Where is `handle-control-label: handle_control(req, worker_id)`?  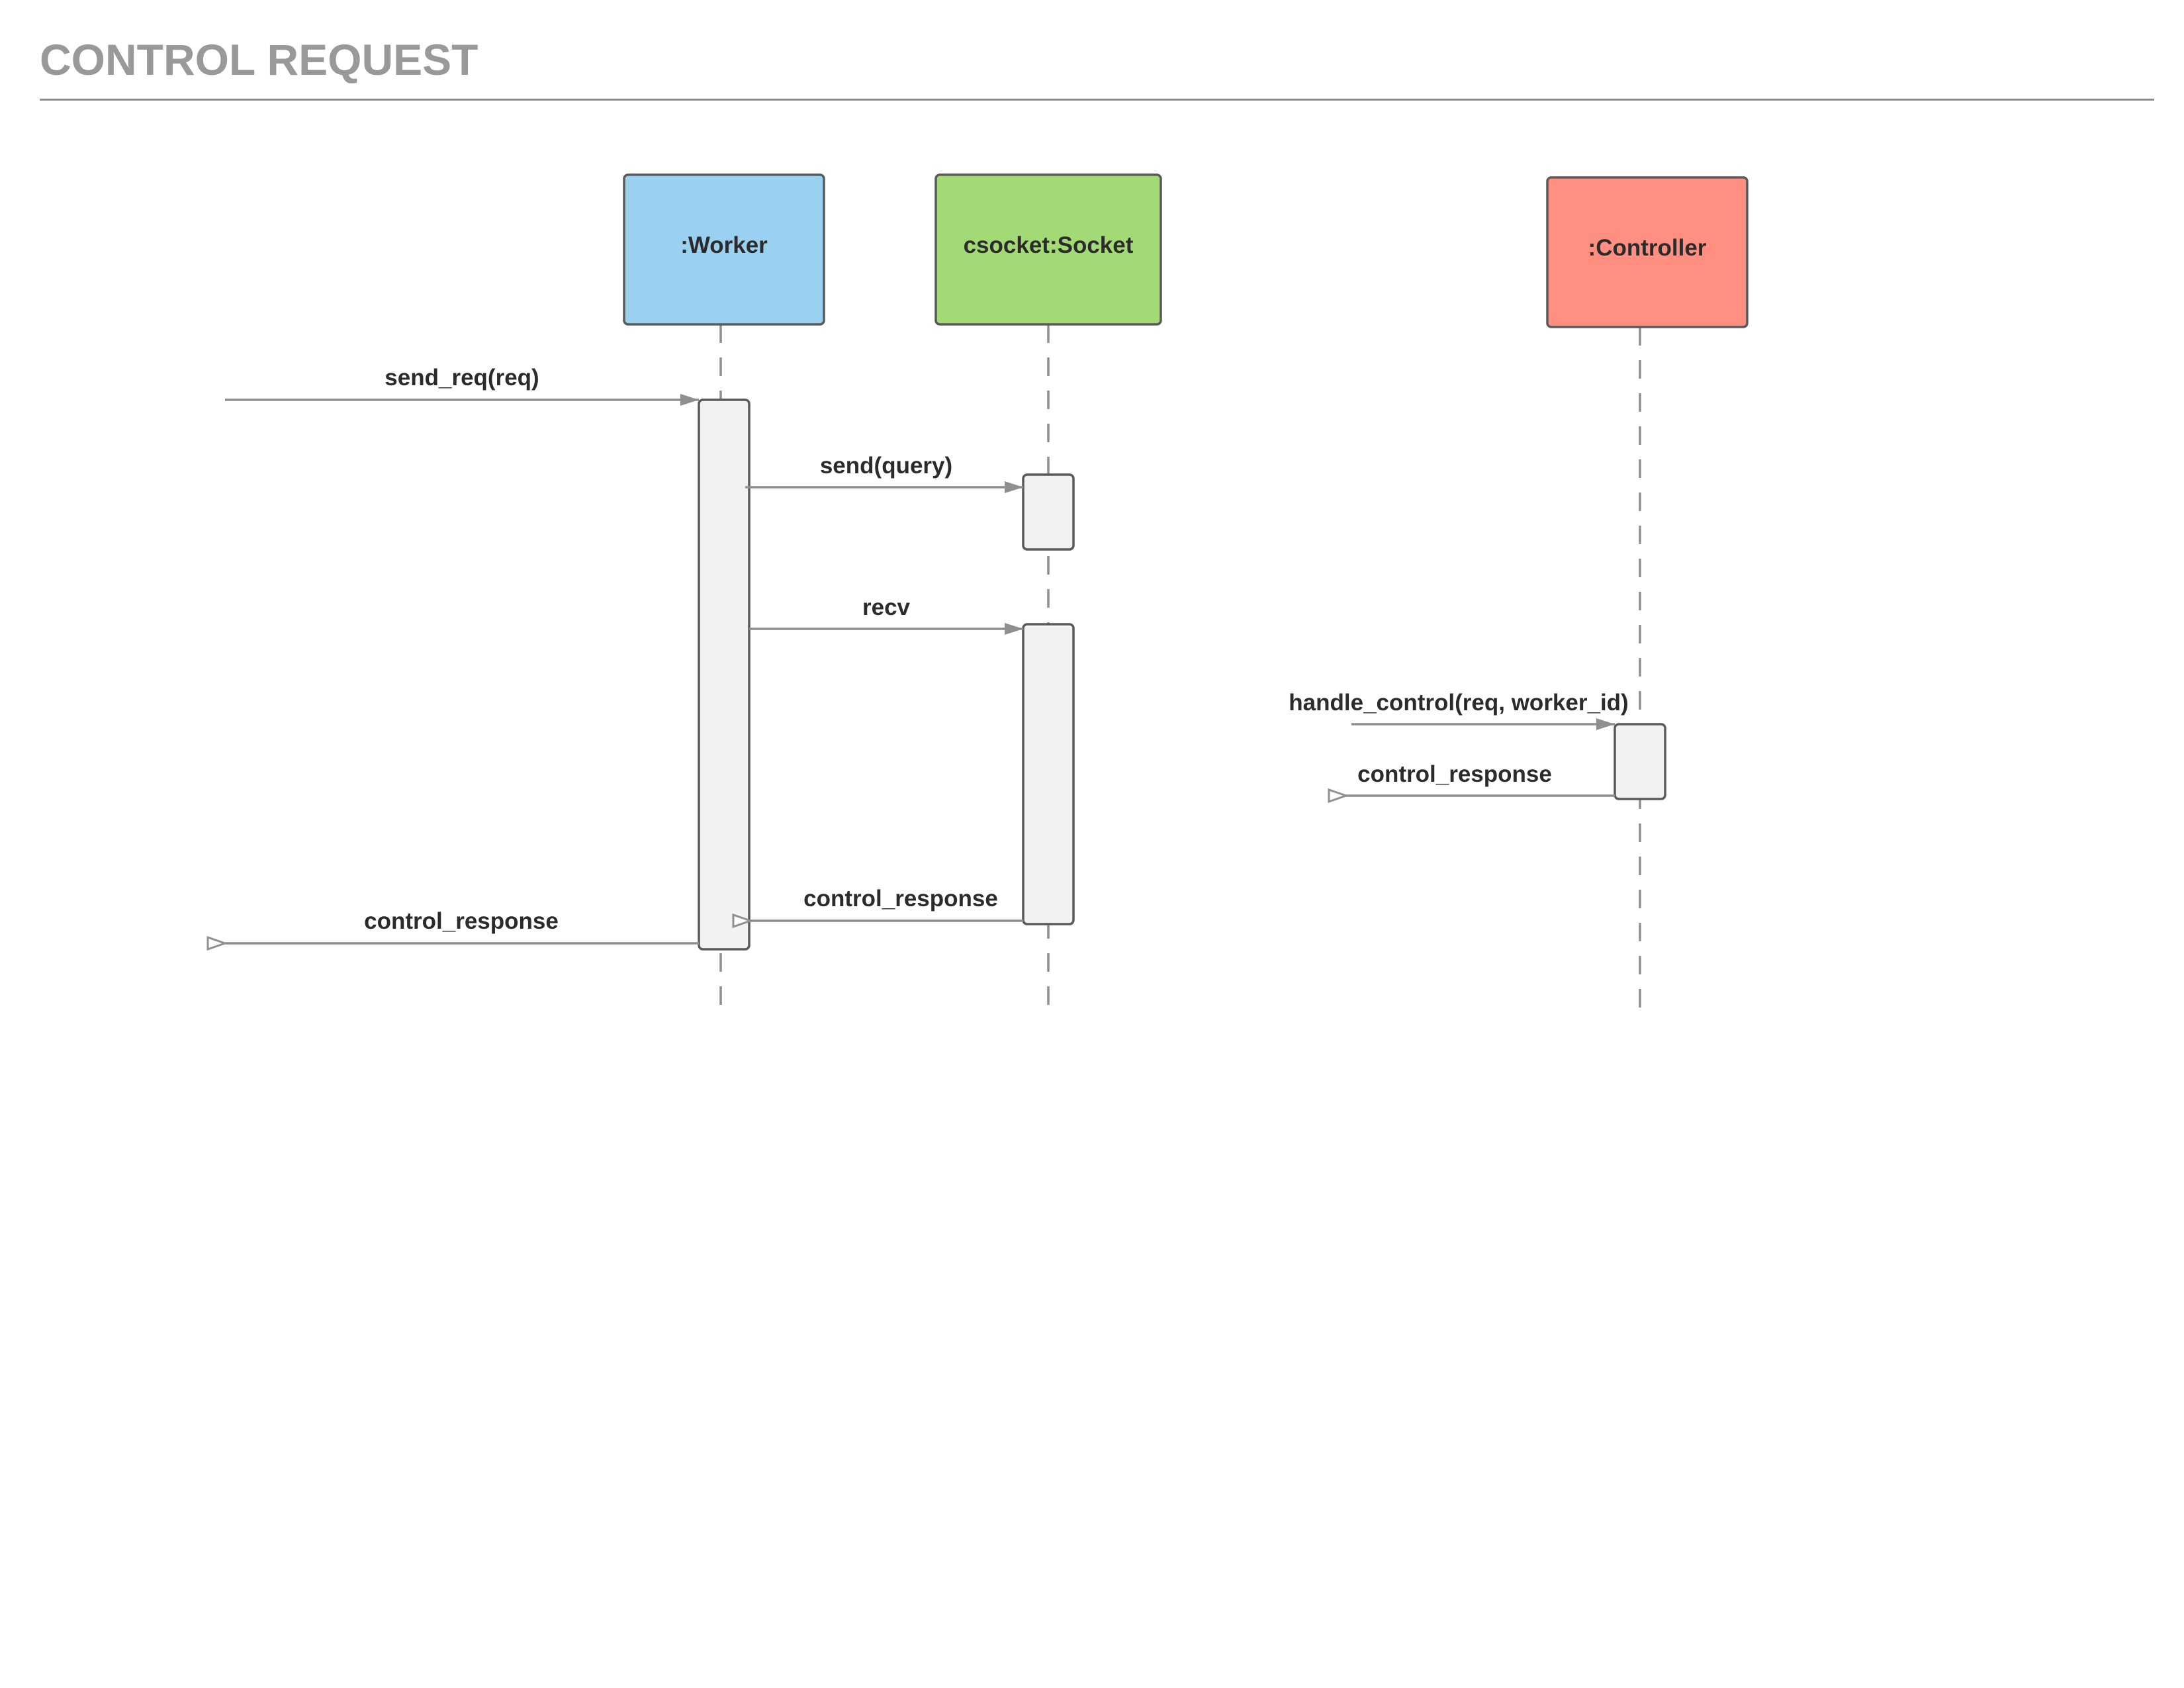
handle-control-label: handle_control(req, worker_id) is located at coordinates (1459, 703).